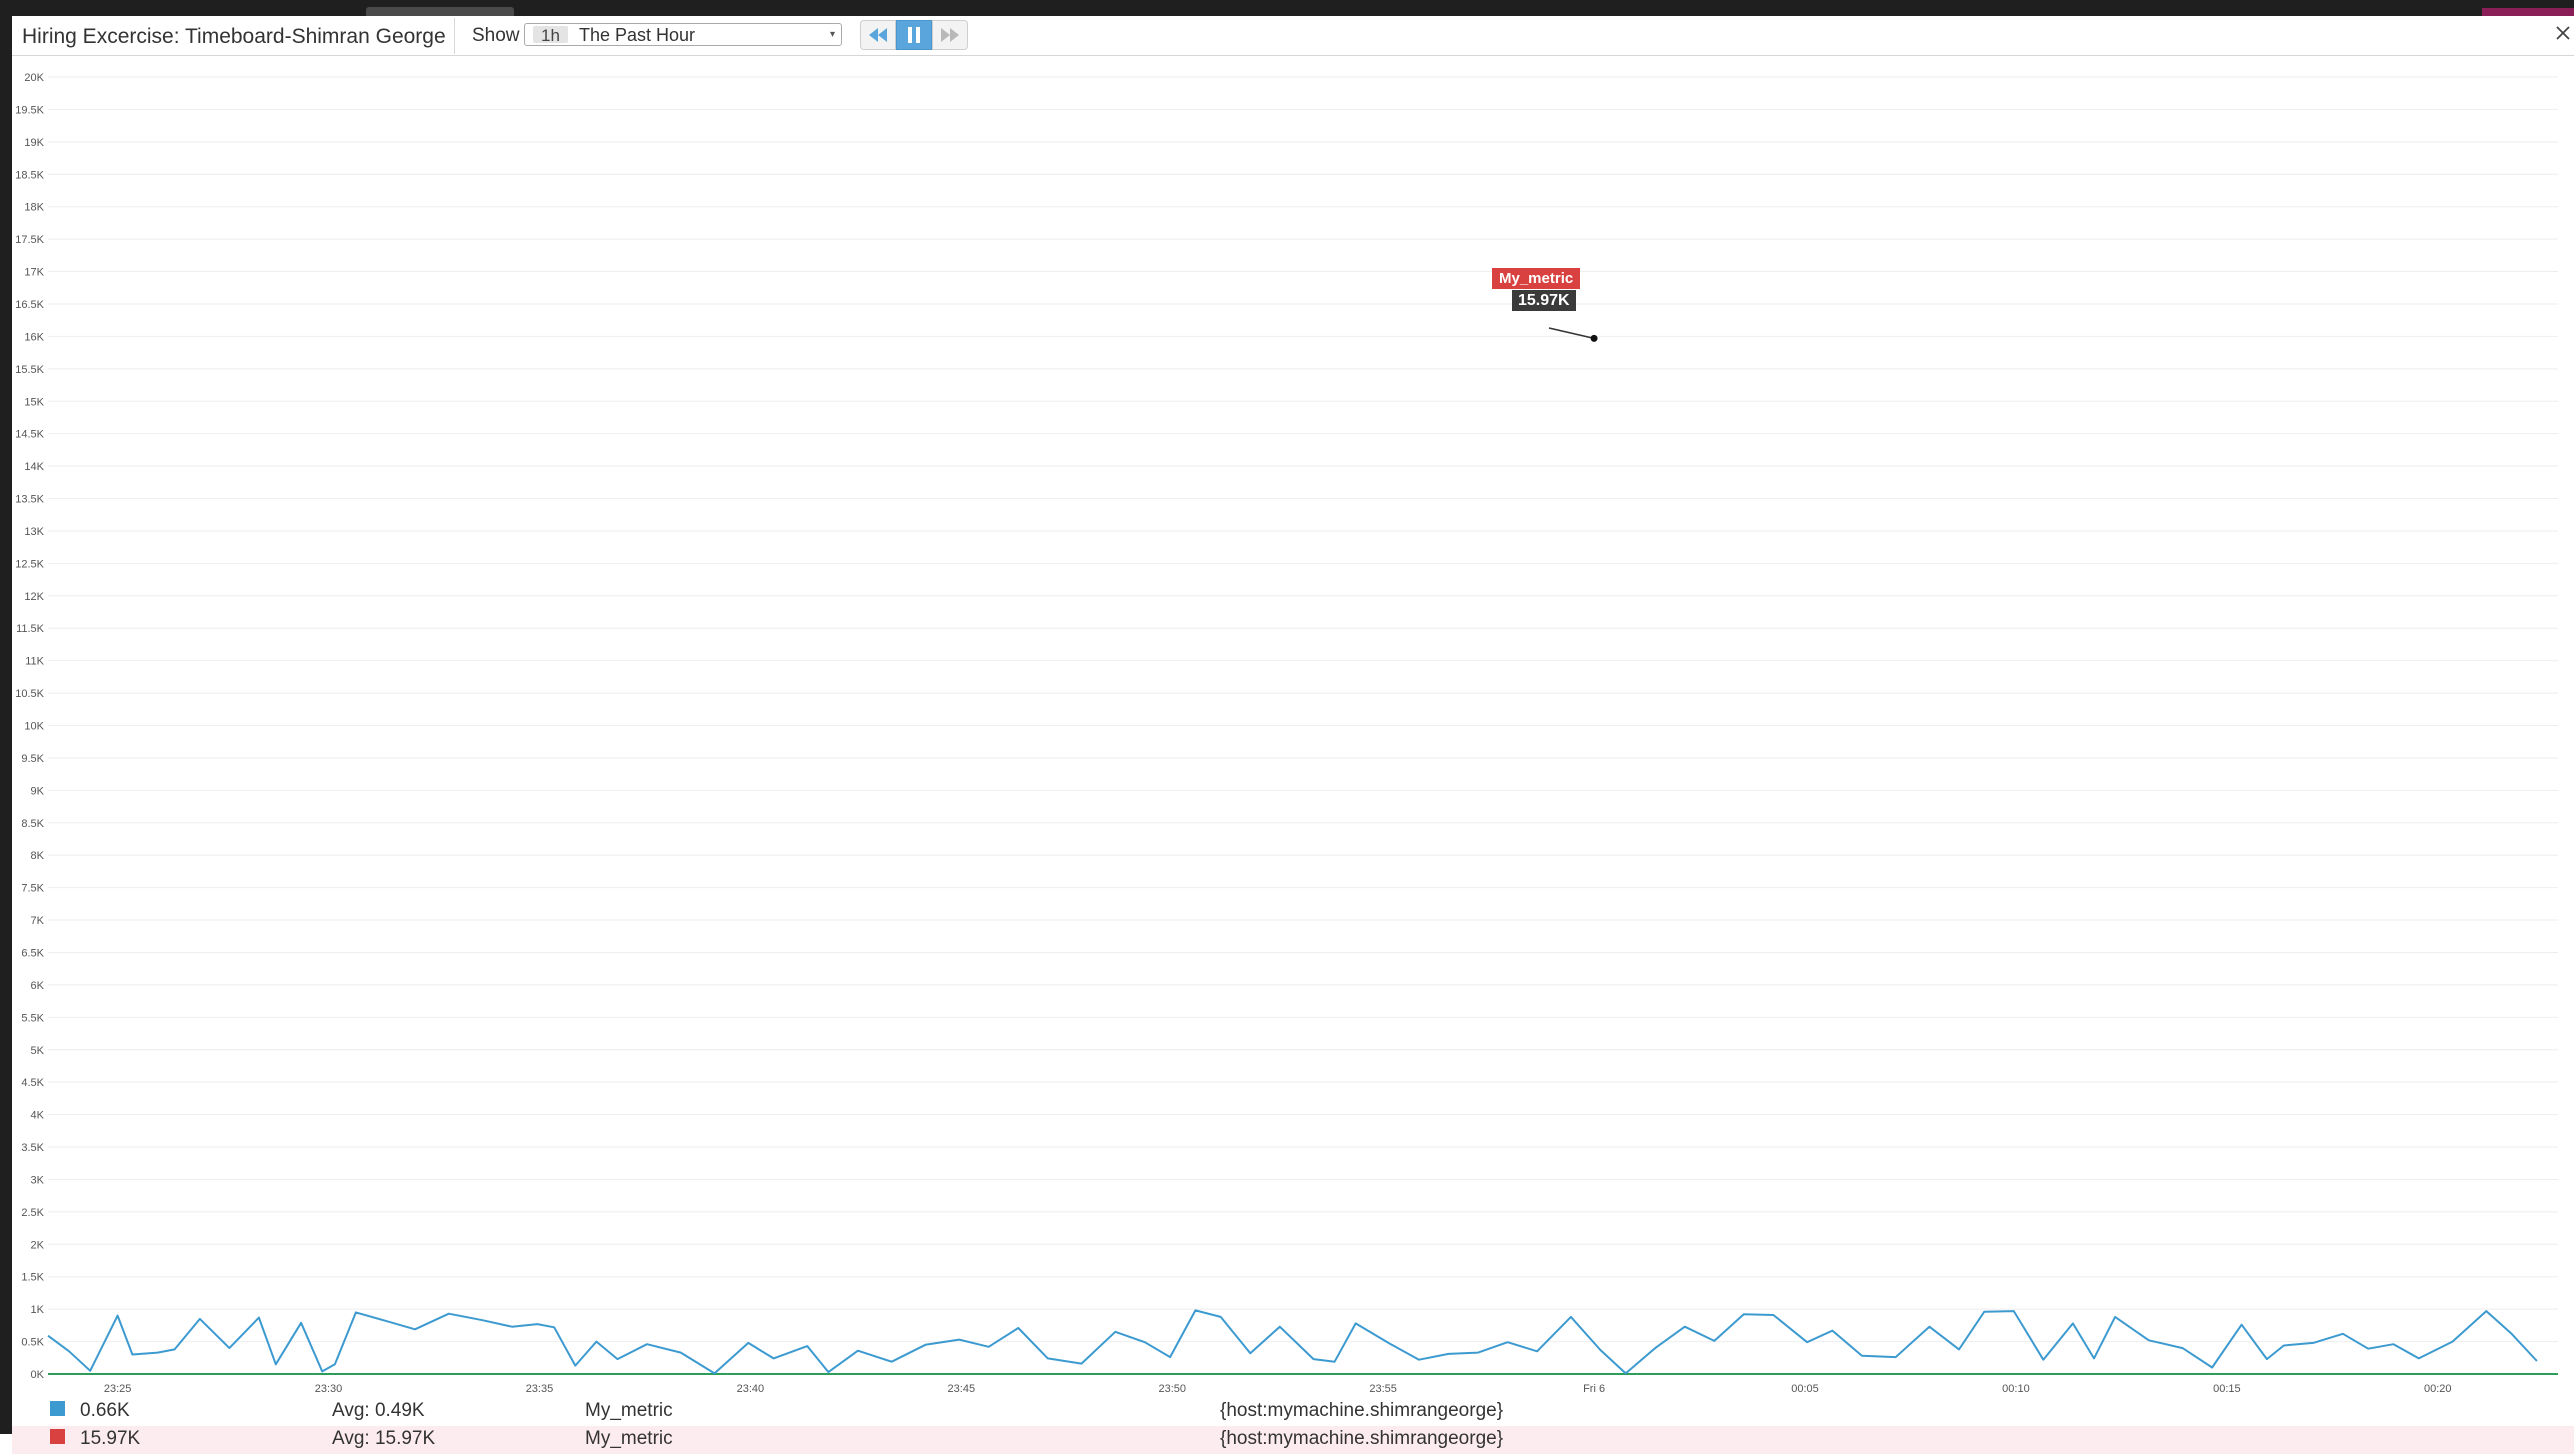 This screenshot has width=2574, height=1454. I want to click on y-tick-label: 4.5K, so click(32, 1083).